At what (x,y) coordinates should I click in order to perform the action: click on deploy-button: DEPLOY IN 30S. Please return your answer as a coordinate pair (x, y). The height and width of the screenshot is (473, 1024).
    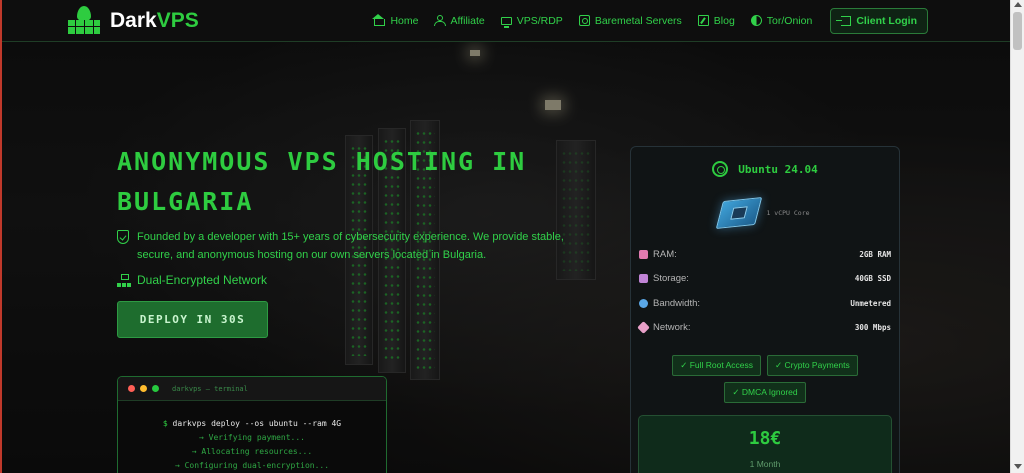
    Looking at the image, I should click on (192, 319).